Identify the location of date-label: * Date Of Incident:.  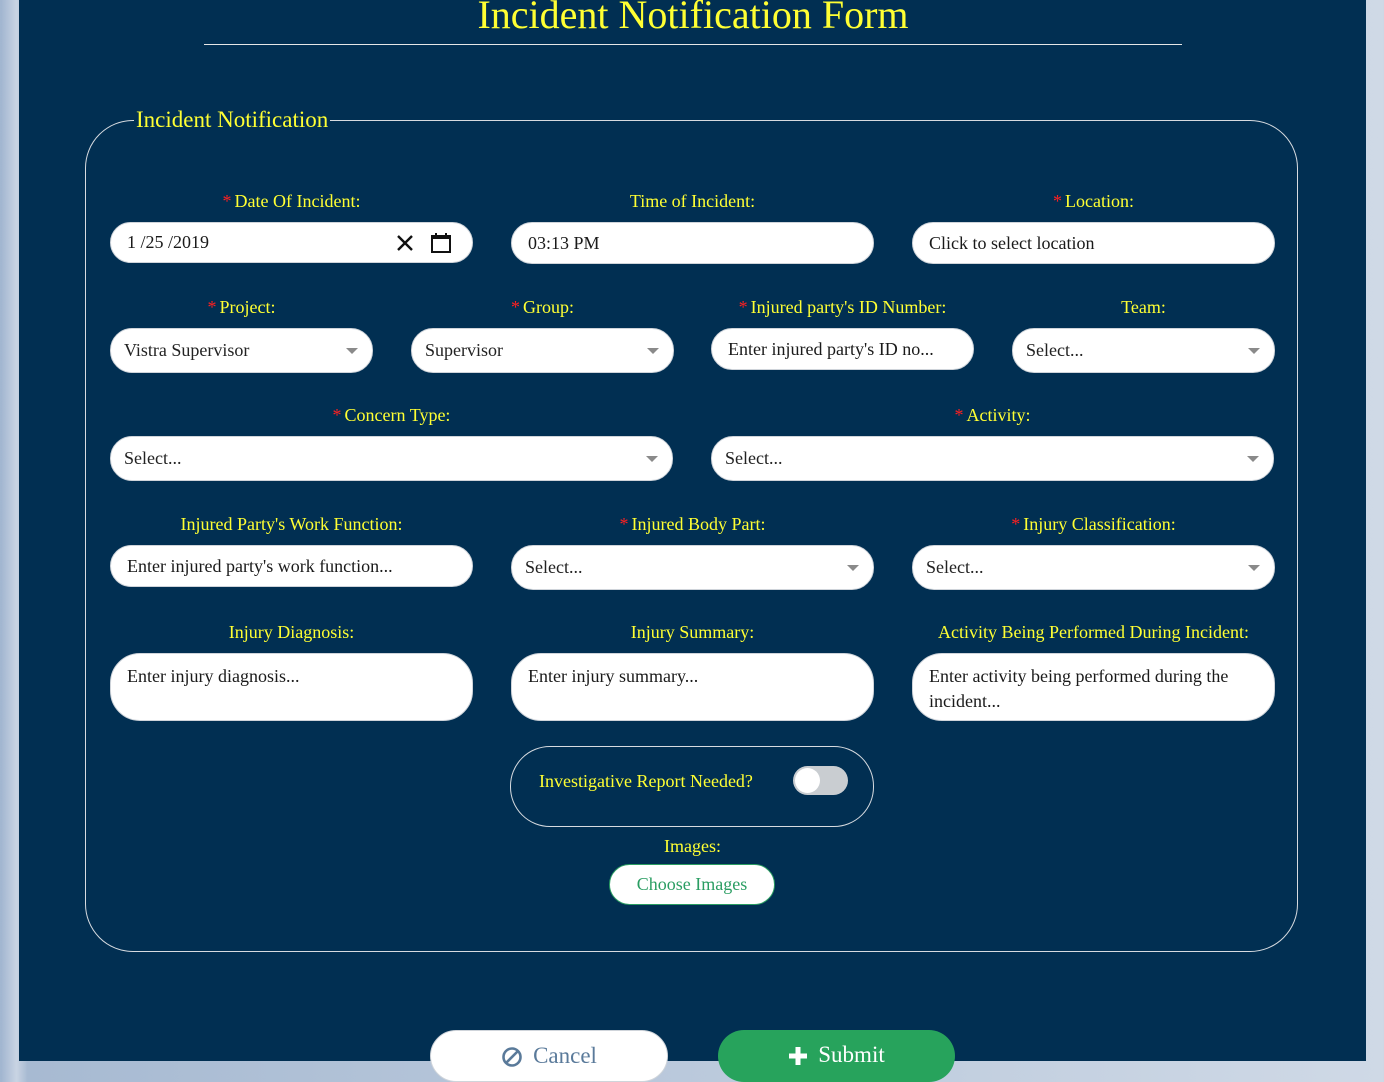
(291, 201).